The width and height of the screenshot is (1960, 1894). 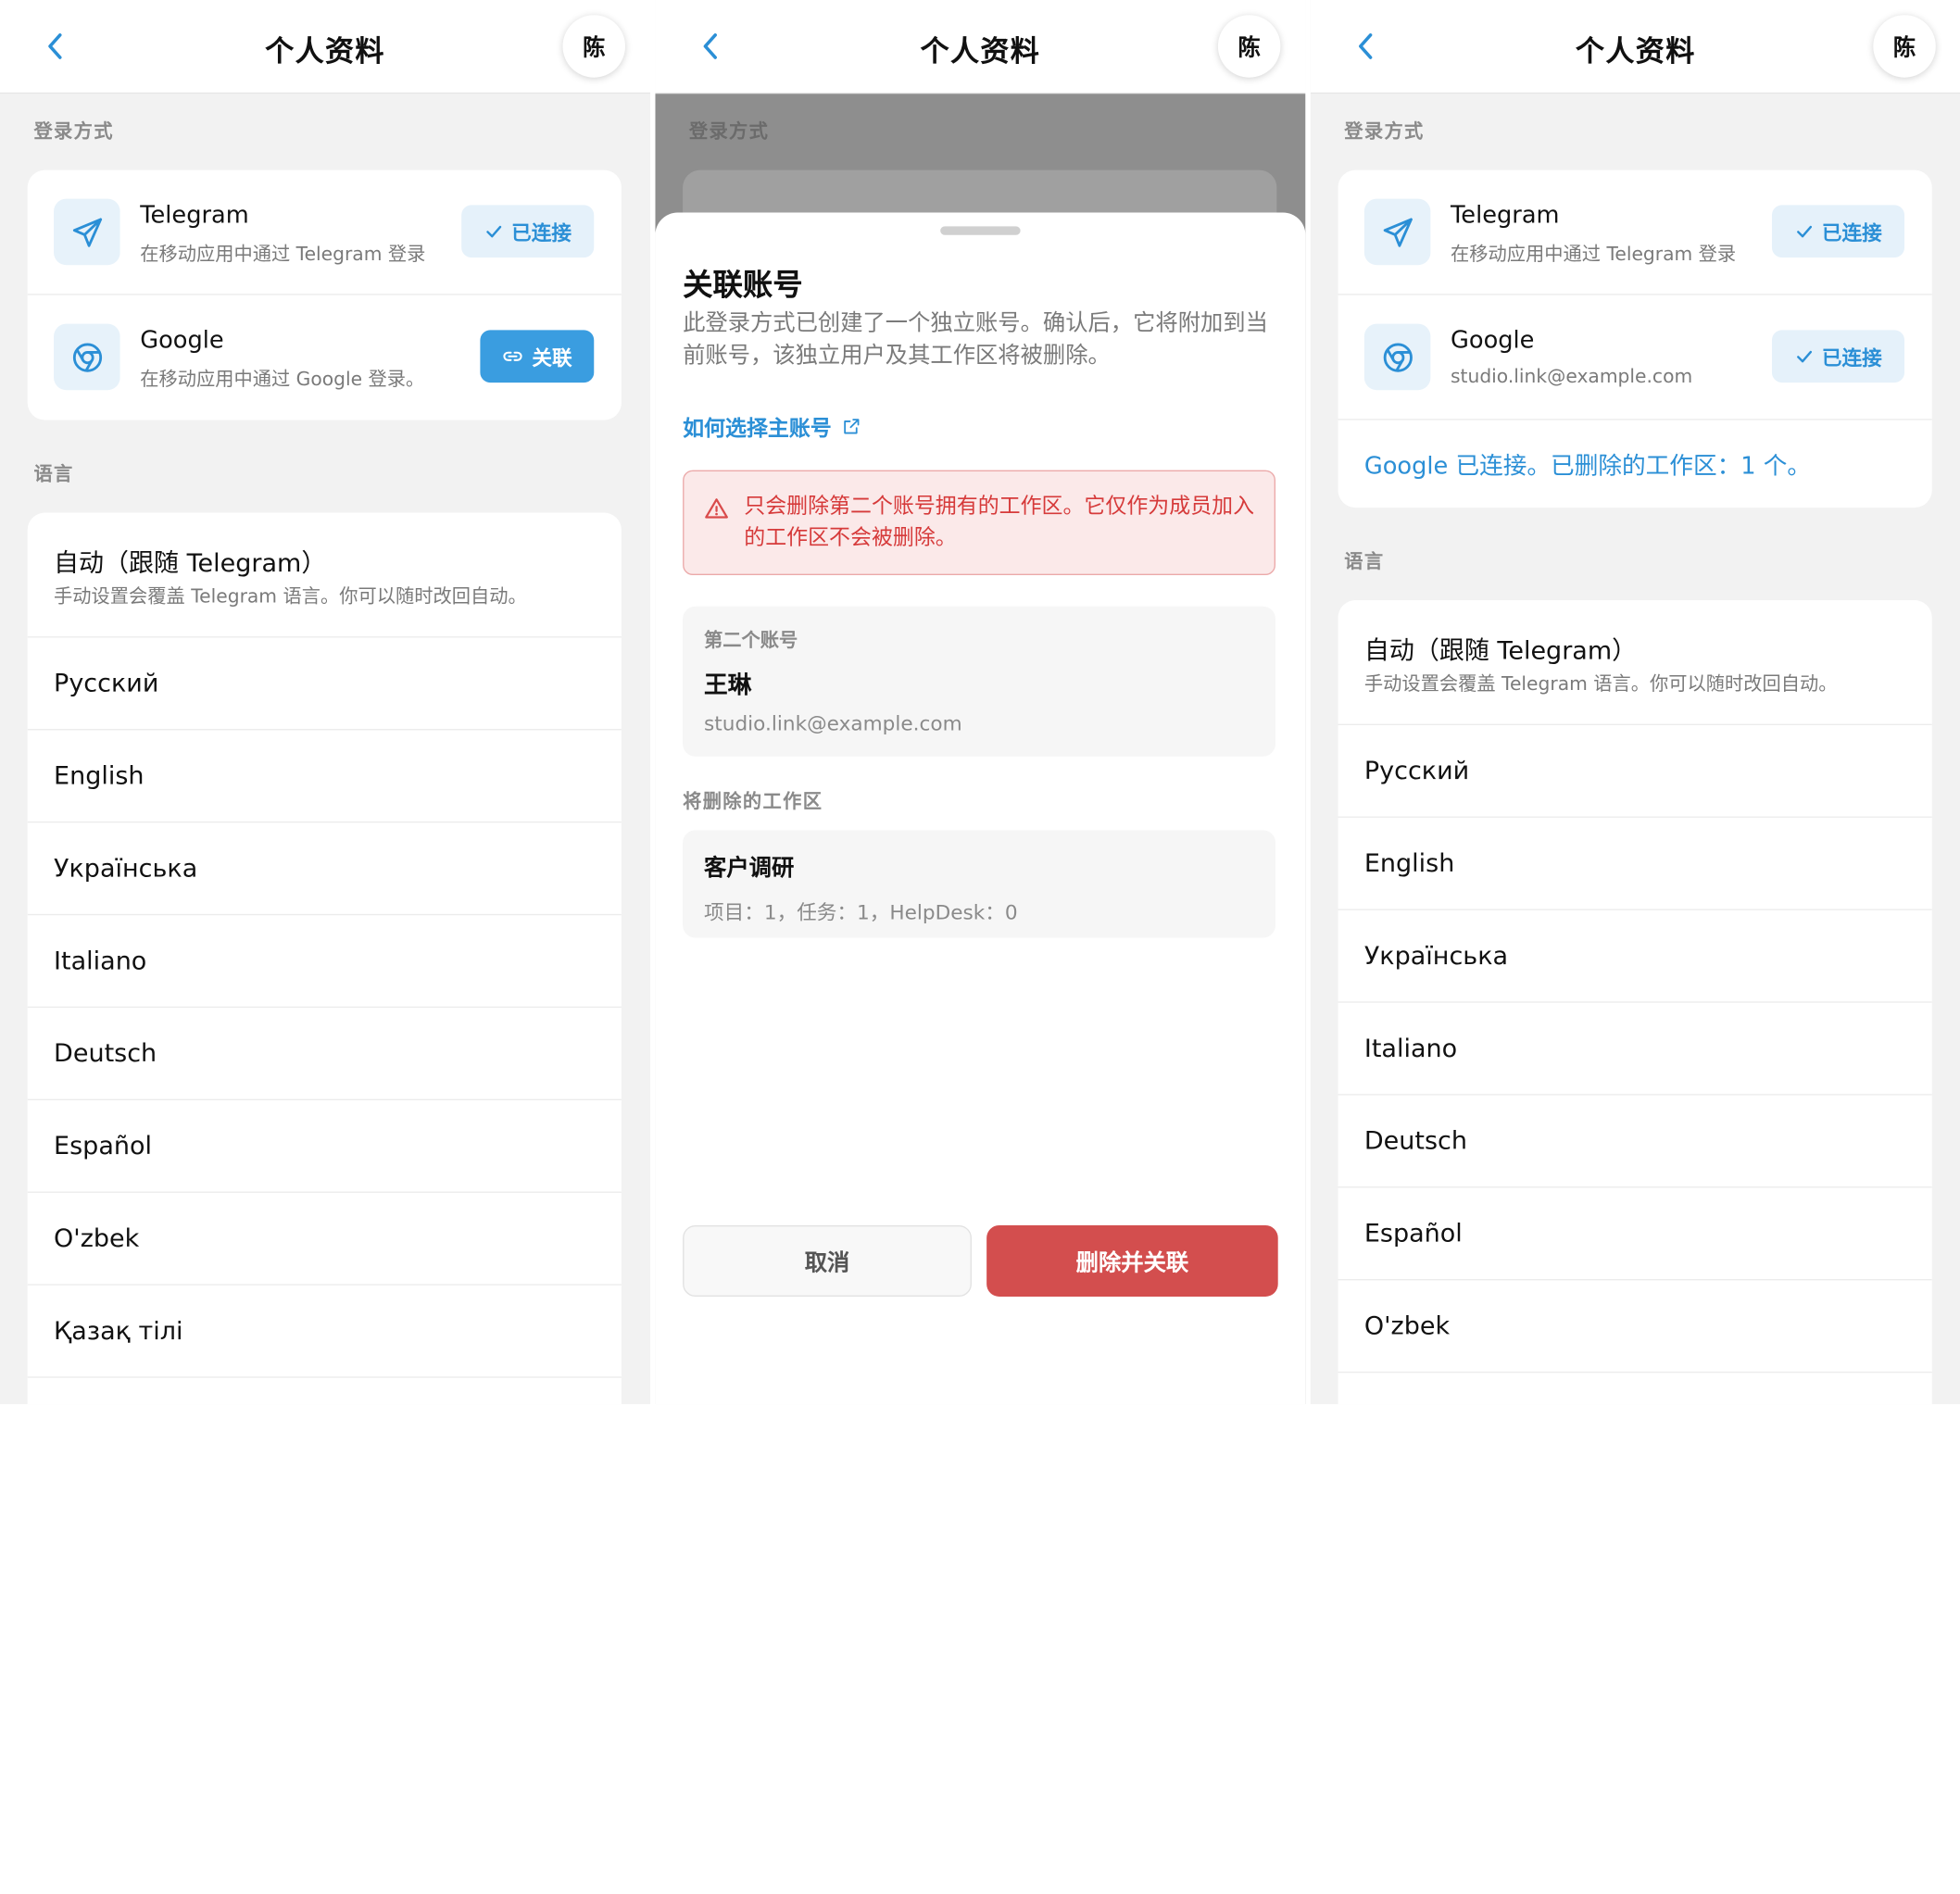 What do you see at coordinates (728, 685) in the screenshot?
I see `second-account-name: 王琳` at bounding box center [728, 685].